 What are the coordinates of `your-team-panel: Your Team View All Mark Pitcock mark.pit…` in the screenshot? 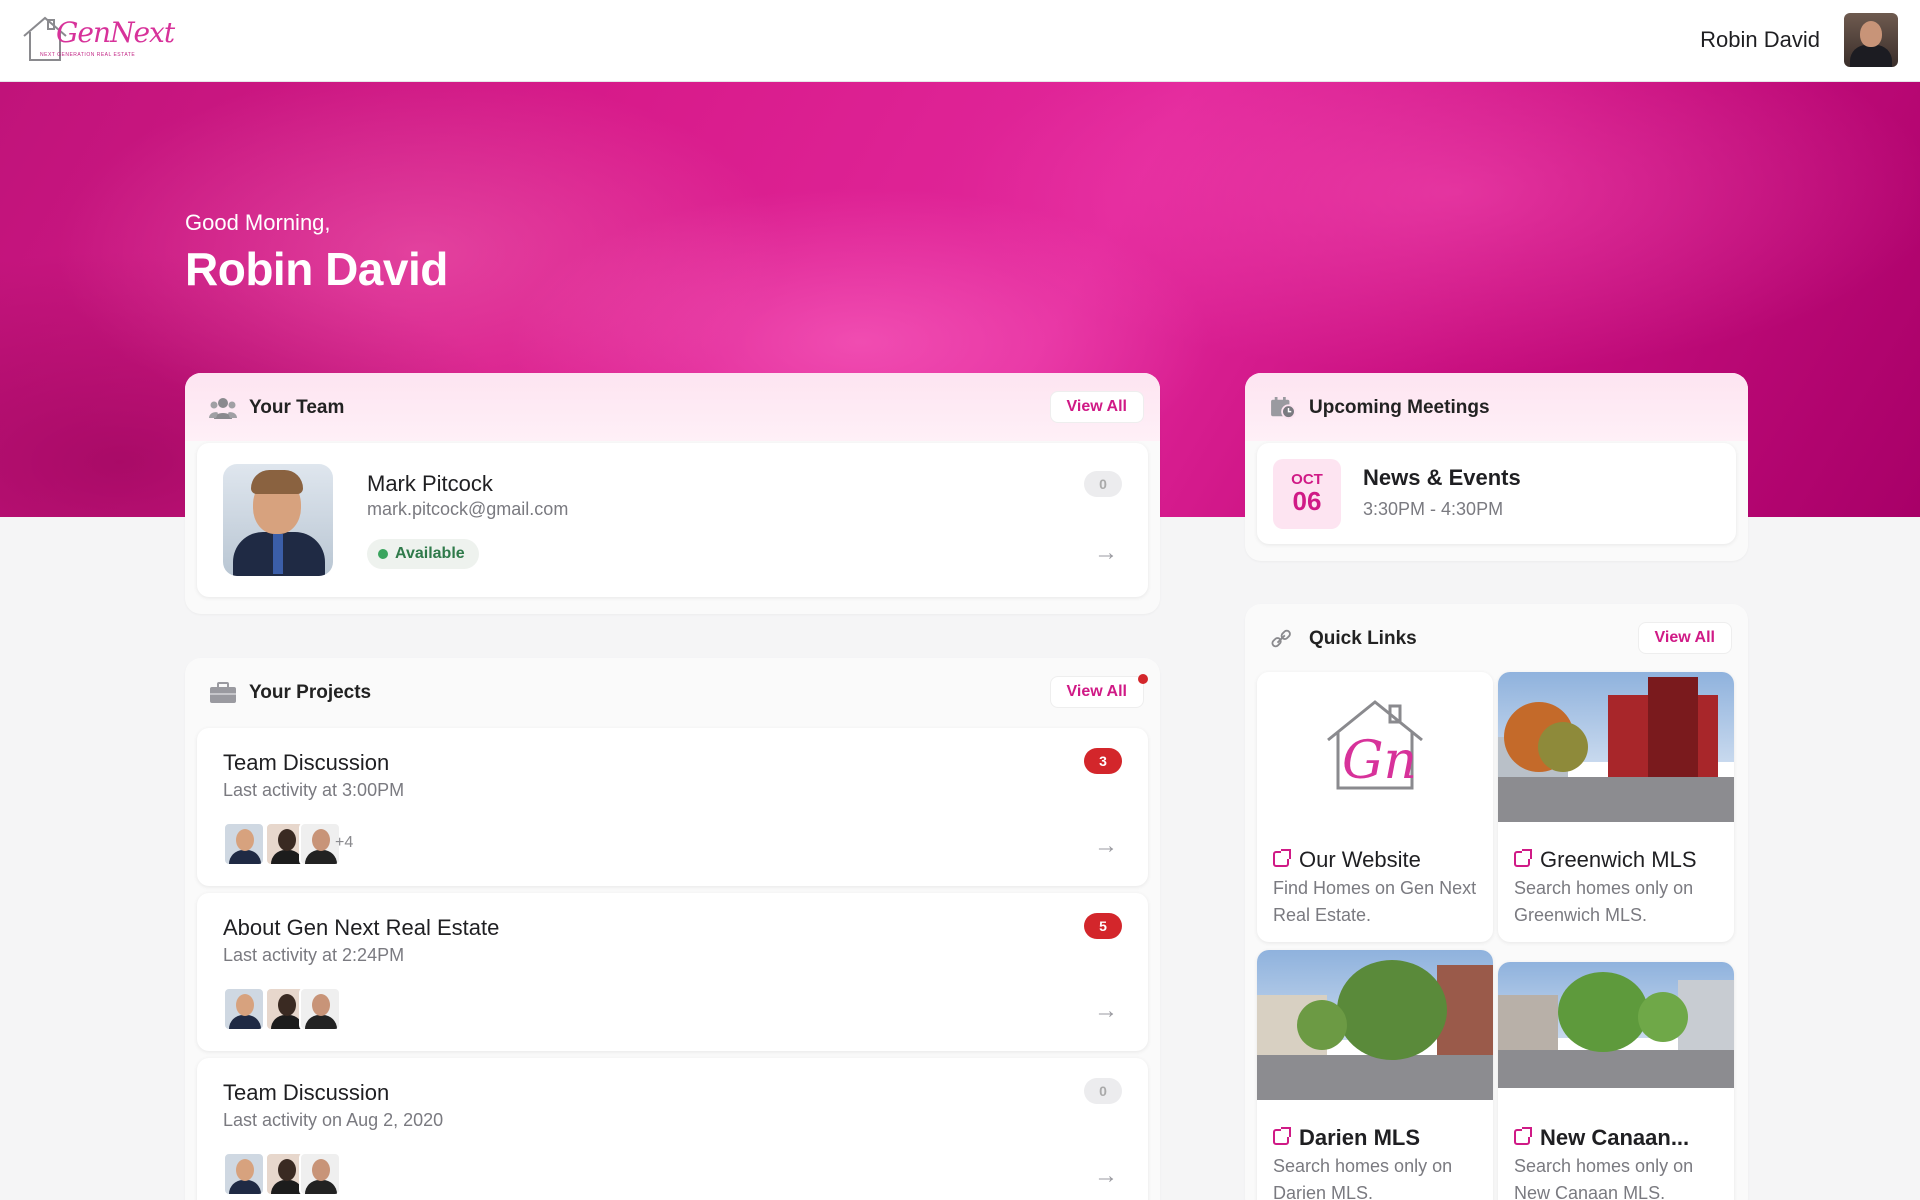 It's located at (672, 493).